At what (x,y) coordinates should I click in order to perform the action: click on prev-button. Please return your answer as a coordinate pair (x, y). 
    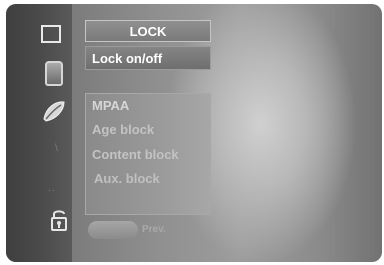
    Looking at the image, I should click on (113, 230).